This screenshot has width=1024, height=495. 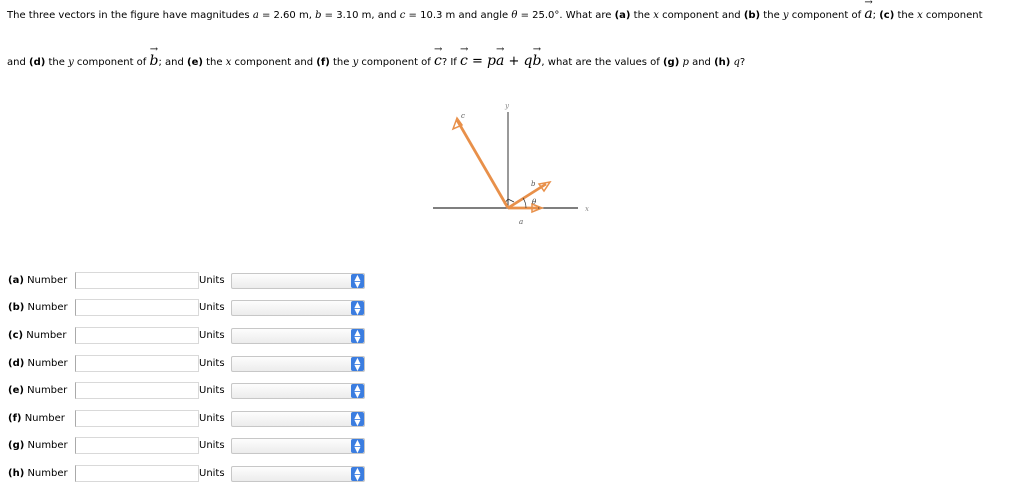 What do you see at coordinates (16, 473) in the screenshot?
I see `answer-part: (h)` at bounding box center [16, 473].